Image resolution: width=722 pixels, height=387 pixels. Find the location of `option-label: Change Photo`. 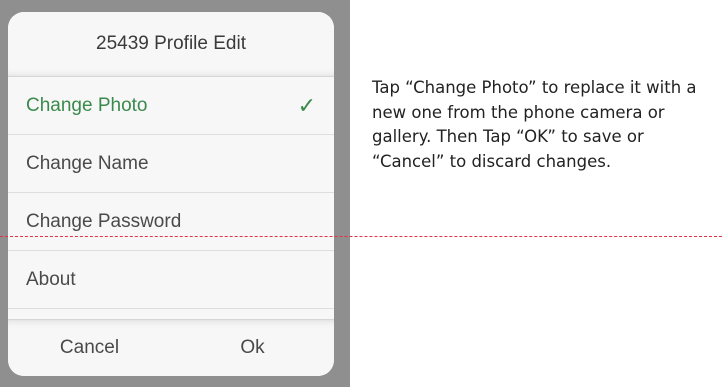

option-label: Change Photo is located at coordinates (87, 105).